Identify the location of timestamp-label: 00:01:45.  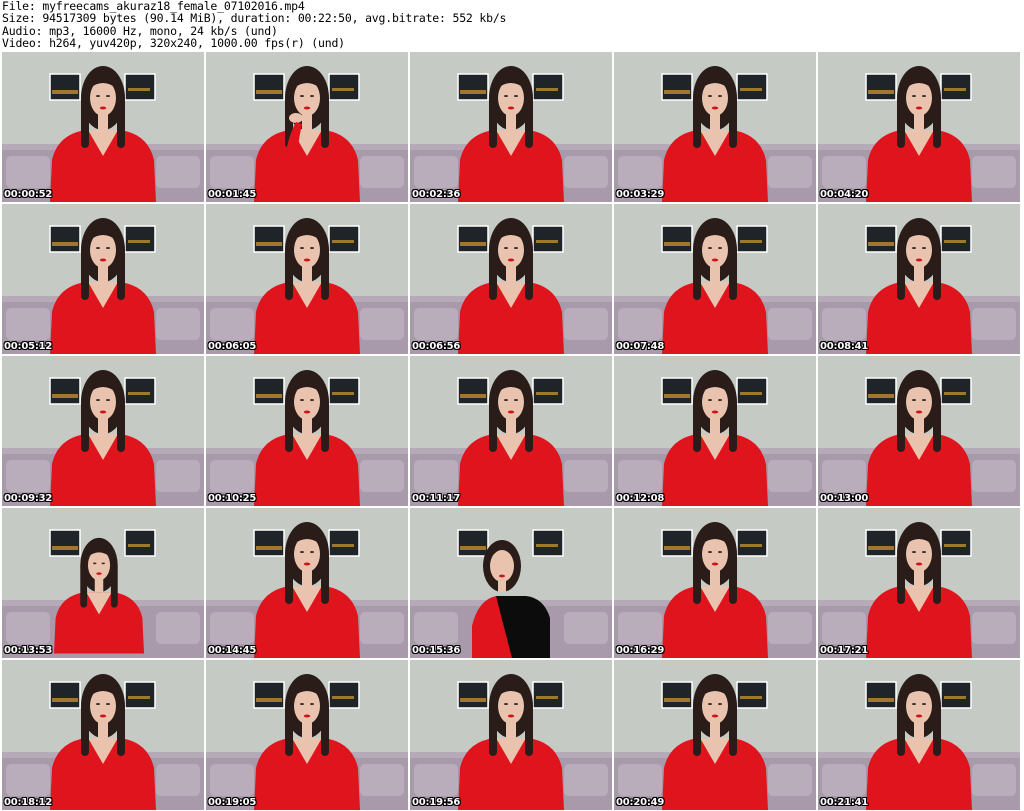
(232, 194).